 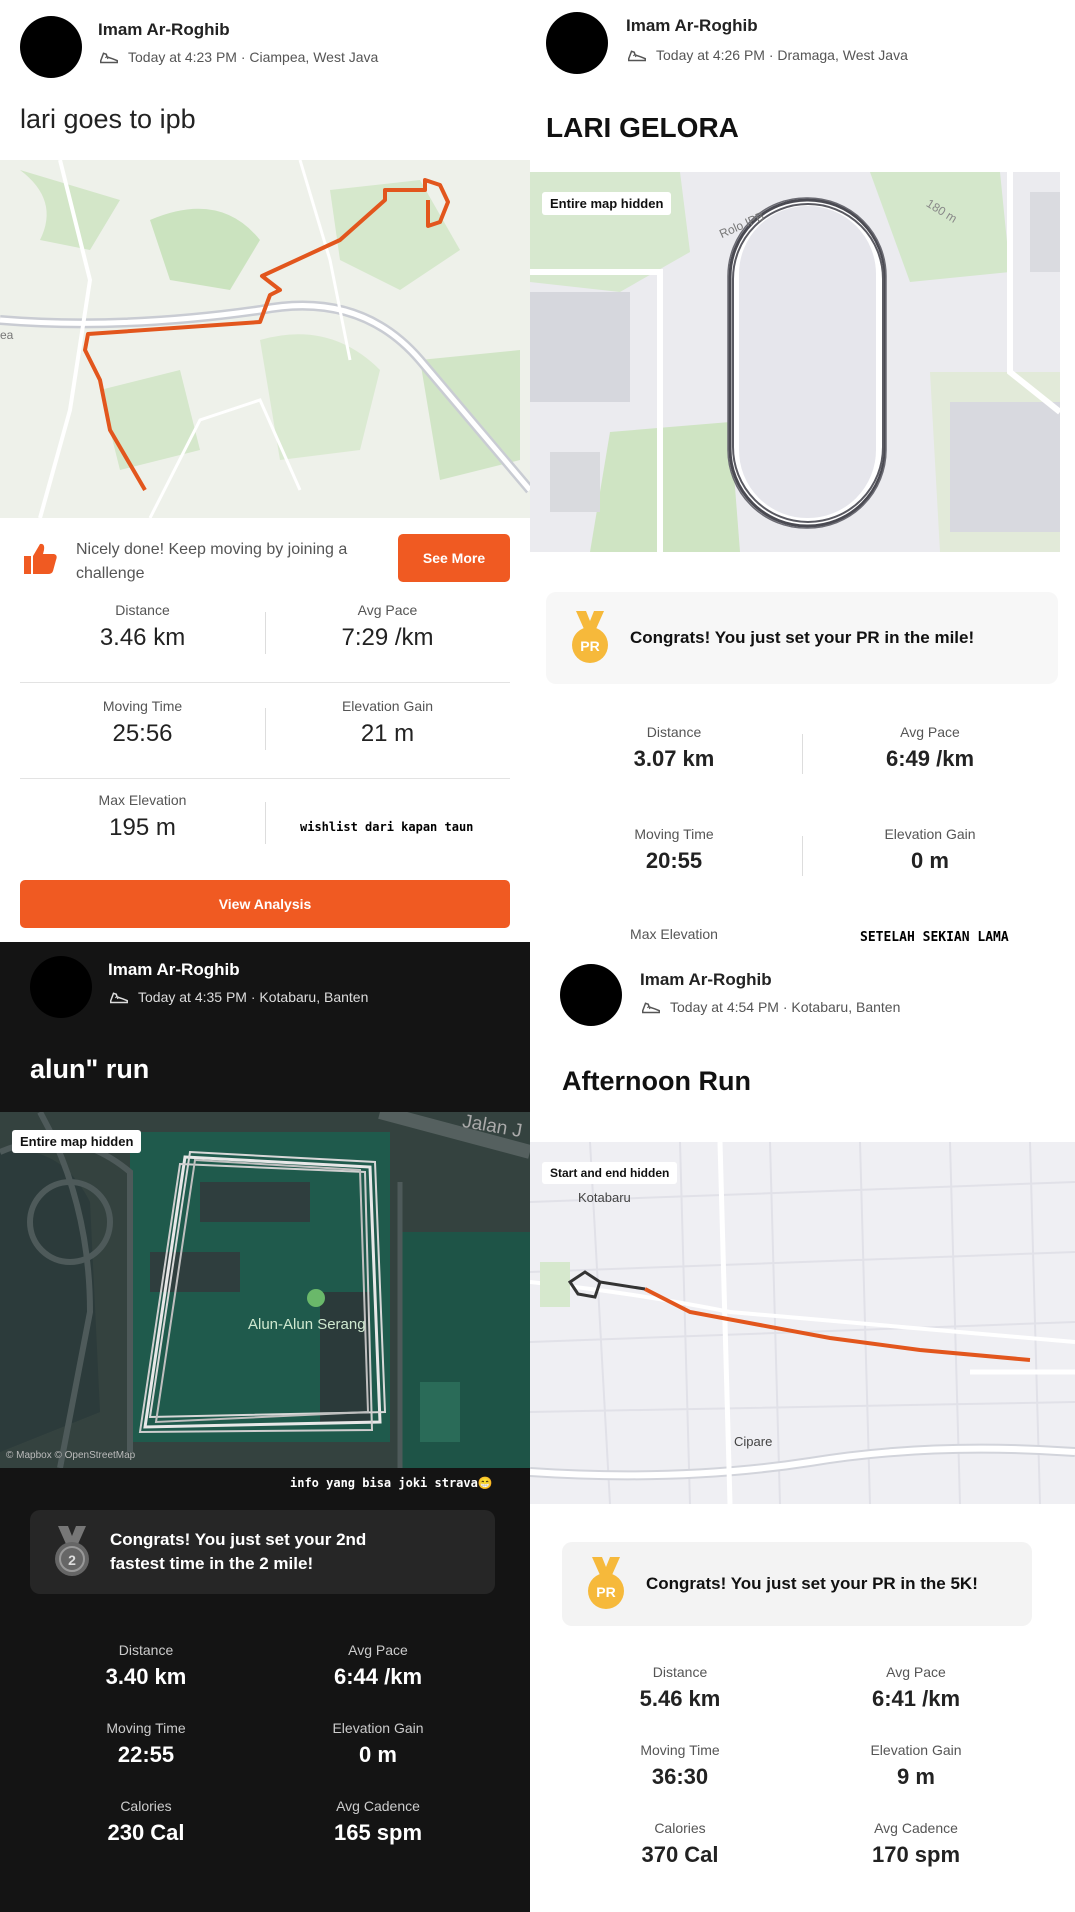 What do you see at coordinates (753, 1441) in the screenshot?
I see `map-place-label-cipare: Cipare` at bounding box center [753, 1441].